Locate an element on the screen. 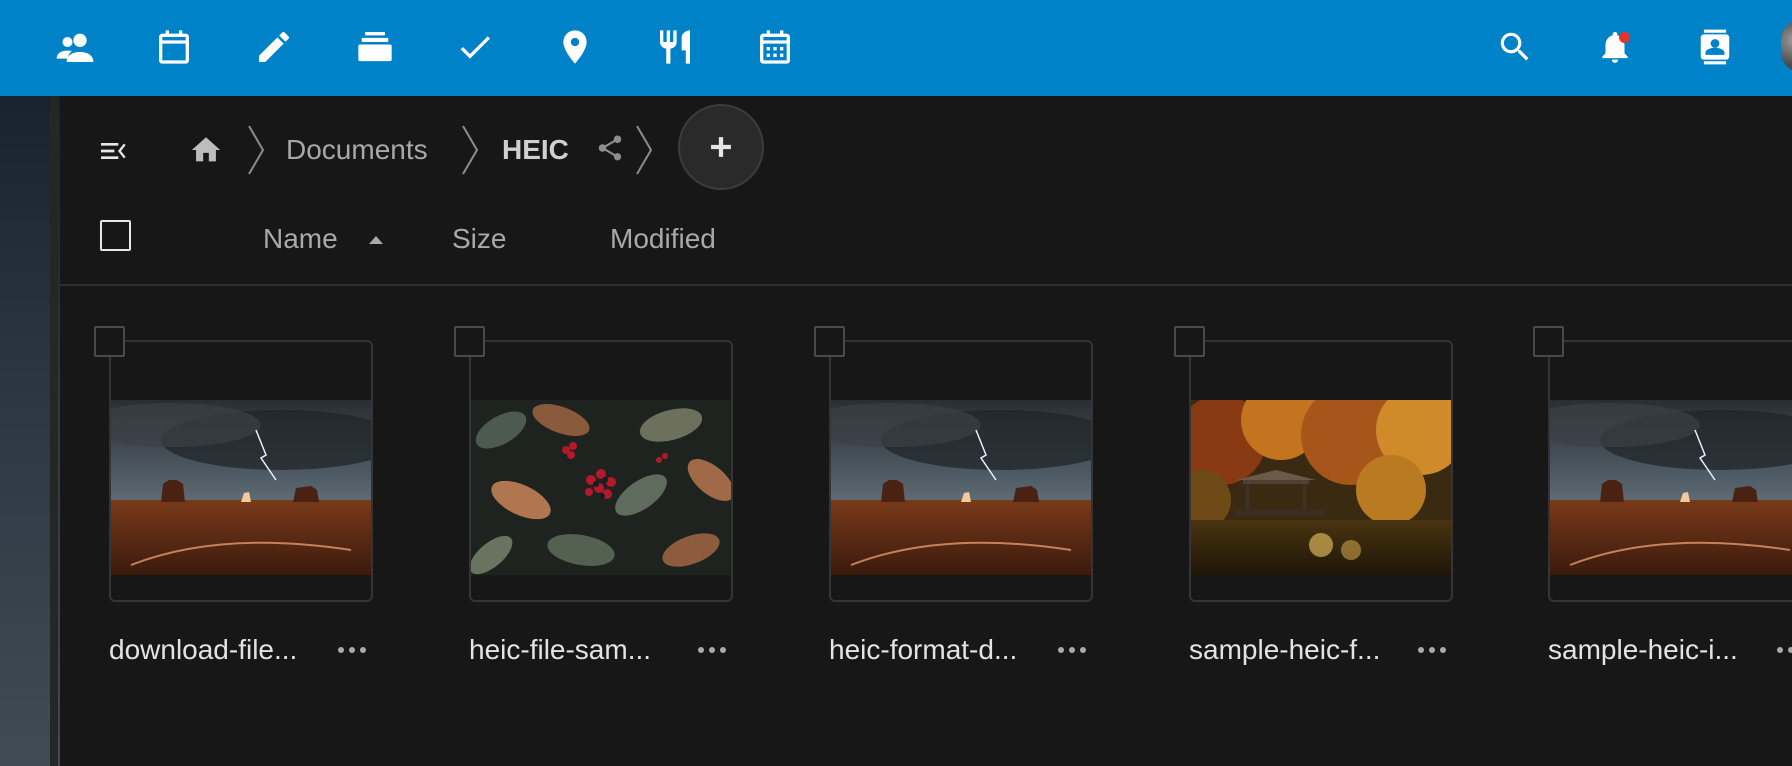  header-divider is located at coordinates (926, 285).